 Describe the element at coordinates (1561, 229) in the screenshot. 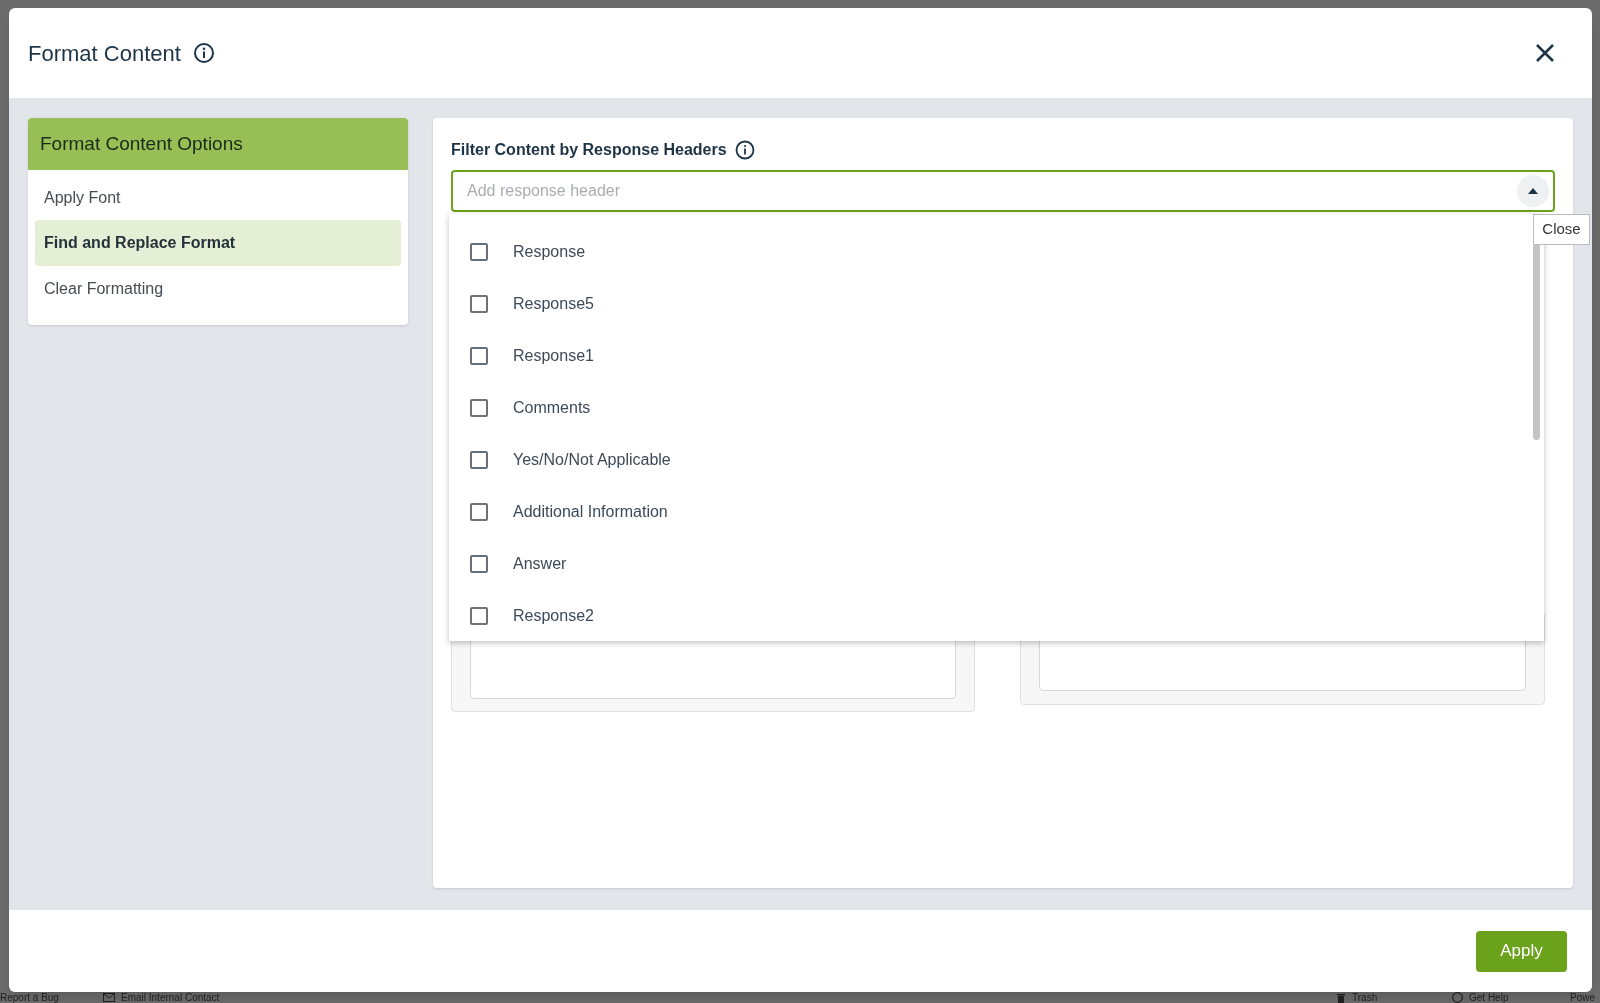

I see `tooltip: Close` at that location.